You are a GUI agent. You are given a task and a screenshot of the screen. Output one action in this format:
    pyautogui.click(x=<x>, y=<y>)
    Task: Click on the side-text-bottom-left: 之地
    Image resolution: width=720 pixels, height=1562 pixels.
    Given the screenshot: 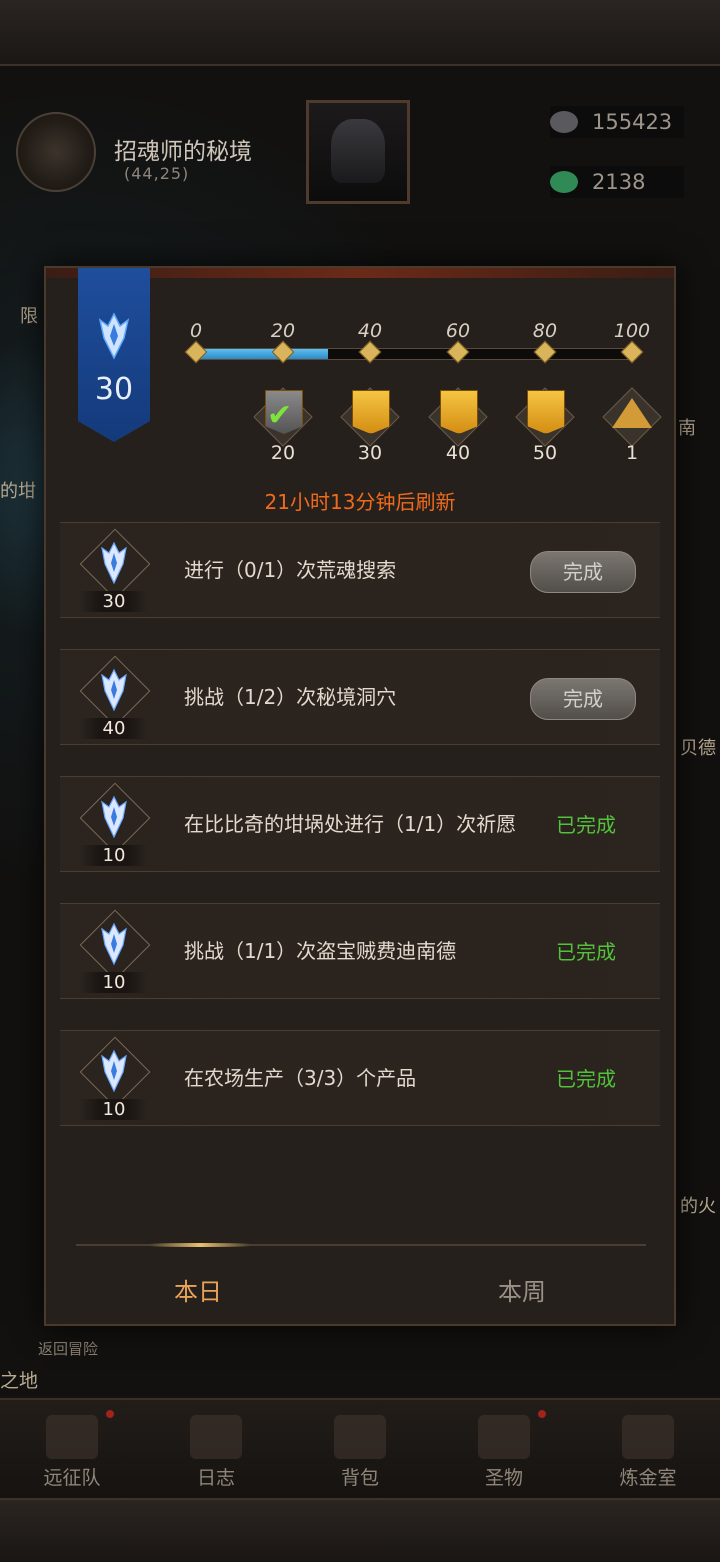 What is the action you would take?
    pyautogui.click(x=19, y=1381)
    